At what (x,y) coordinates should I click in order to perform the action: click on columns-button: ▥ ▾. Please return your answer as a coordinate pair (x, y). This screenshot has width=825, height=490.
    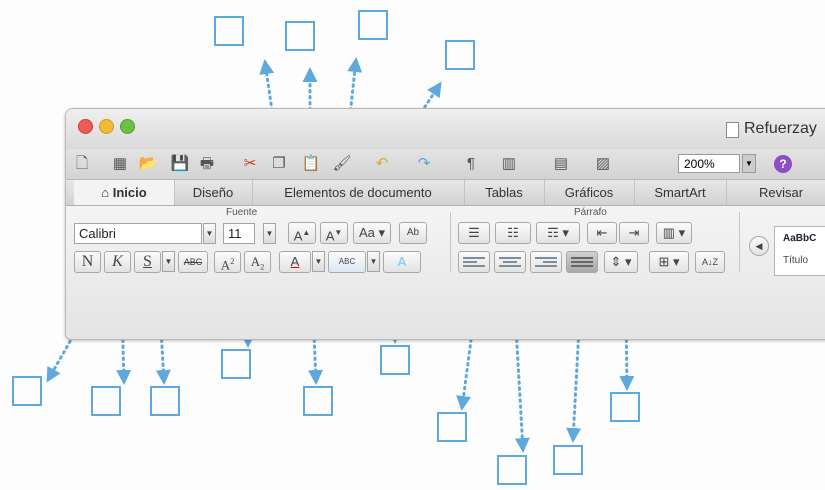
    Looking at the image, I should click on (674, 233).